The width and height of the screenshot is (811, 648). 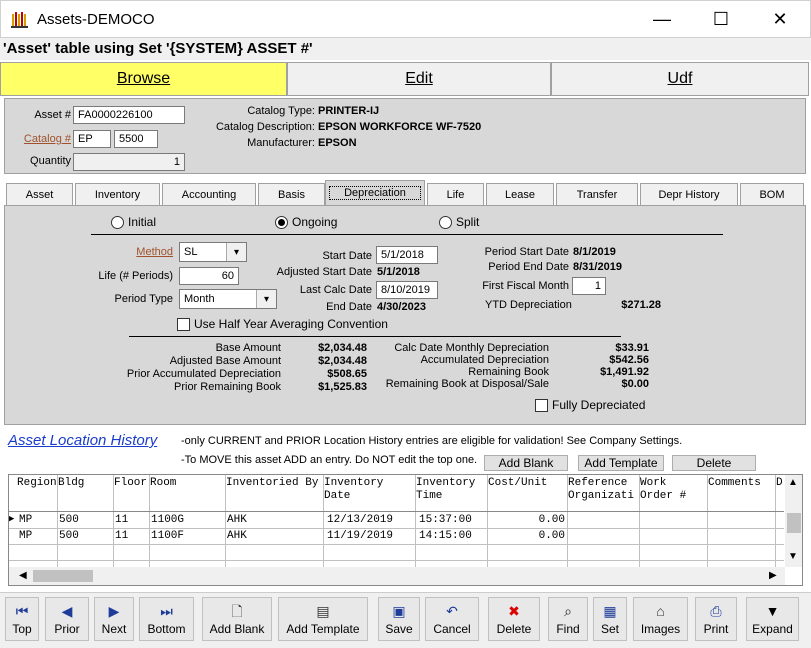 What do you see at coordinates (716, 619) in the screenshot?
I see `print-button: ⎙ Print` at bounding box center [716, 619].